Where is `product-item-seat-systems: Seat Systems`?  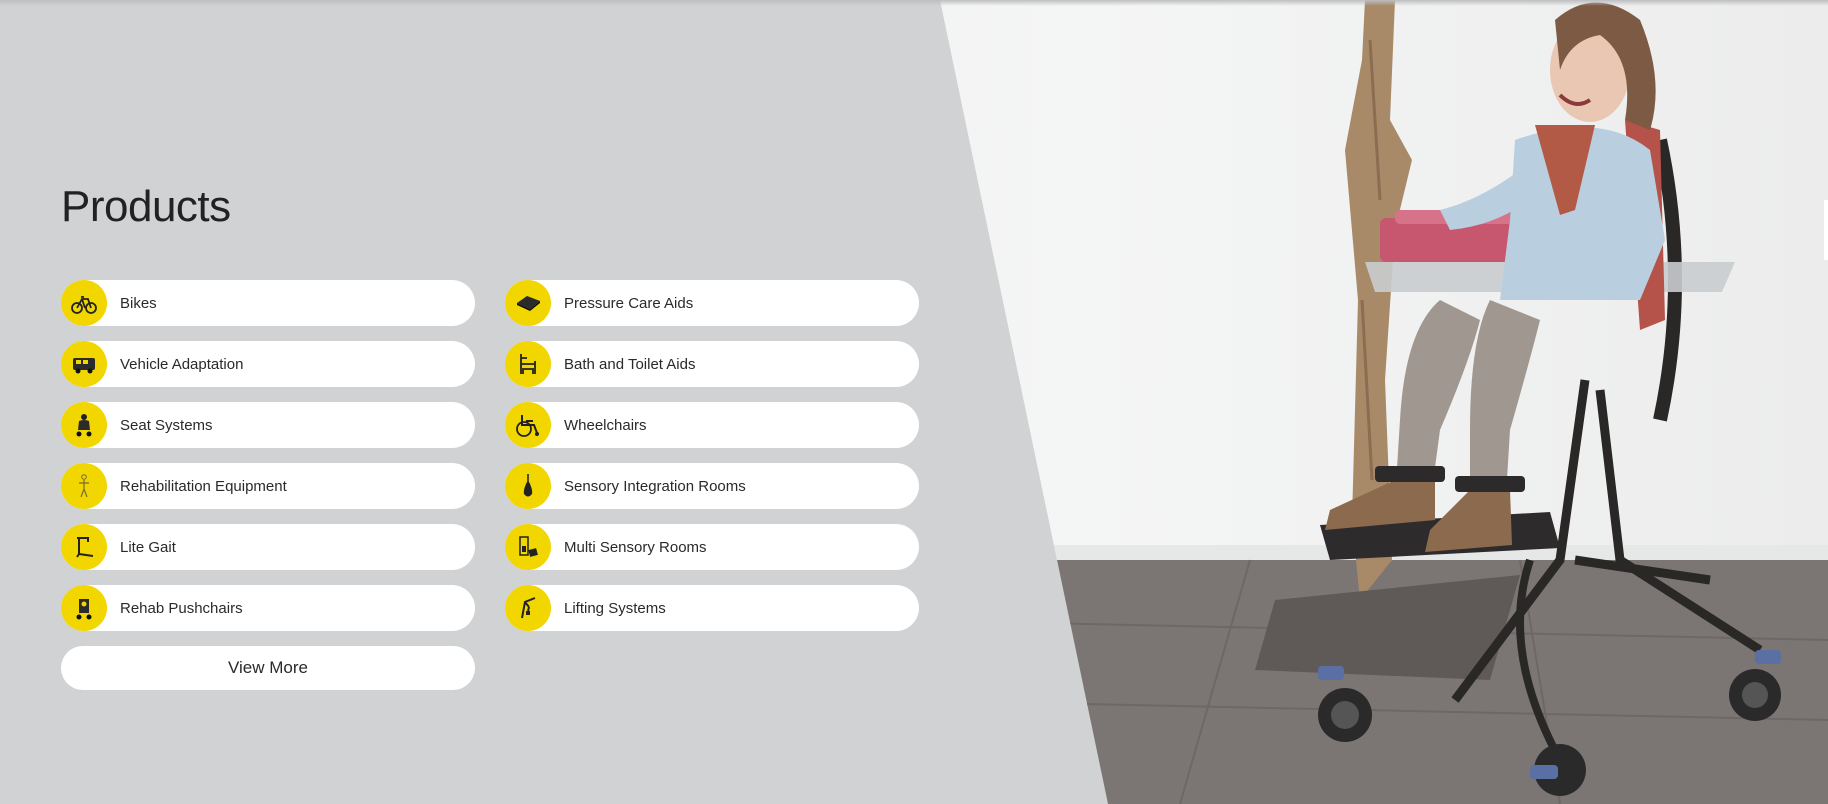
product-item-seat-systems: Seat Systems is located at coordinates (268, 425).